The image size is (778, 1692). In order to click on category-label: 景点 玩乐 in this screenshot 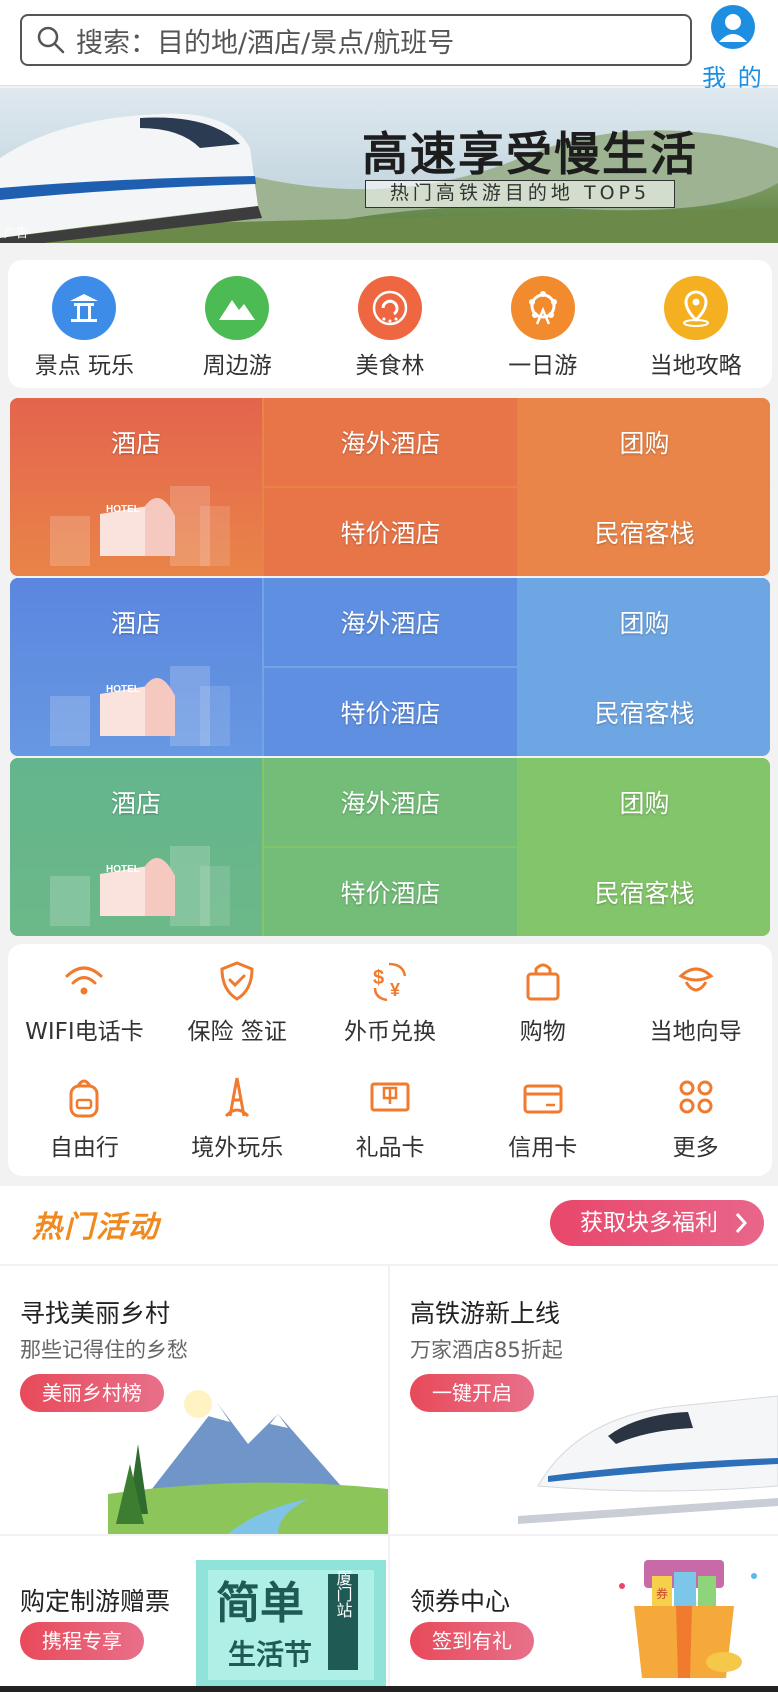, I will do `click(84, 366)`.